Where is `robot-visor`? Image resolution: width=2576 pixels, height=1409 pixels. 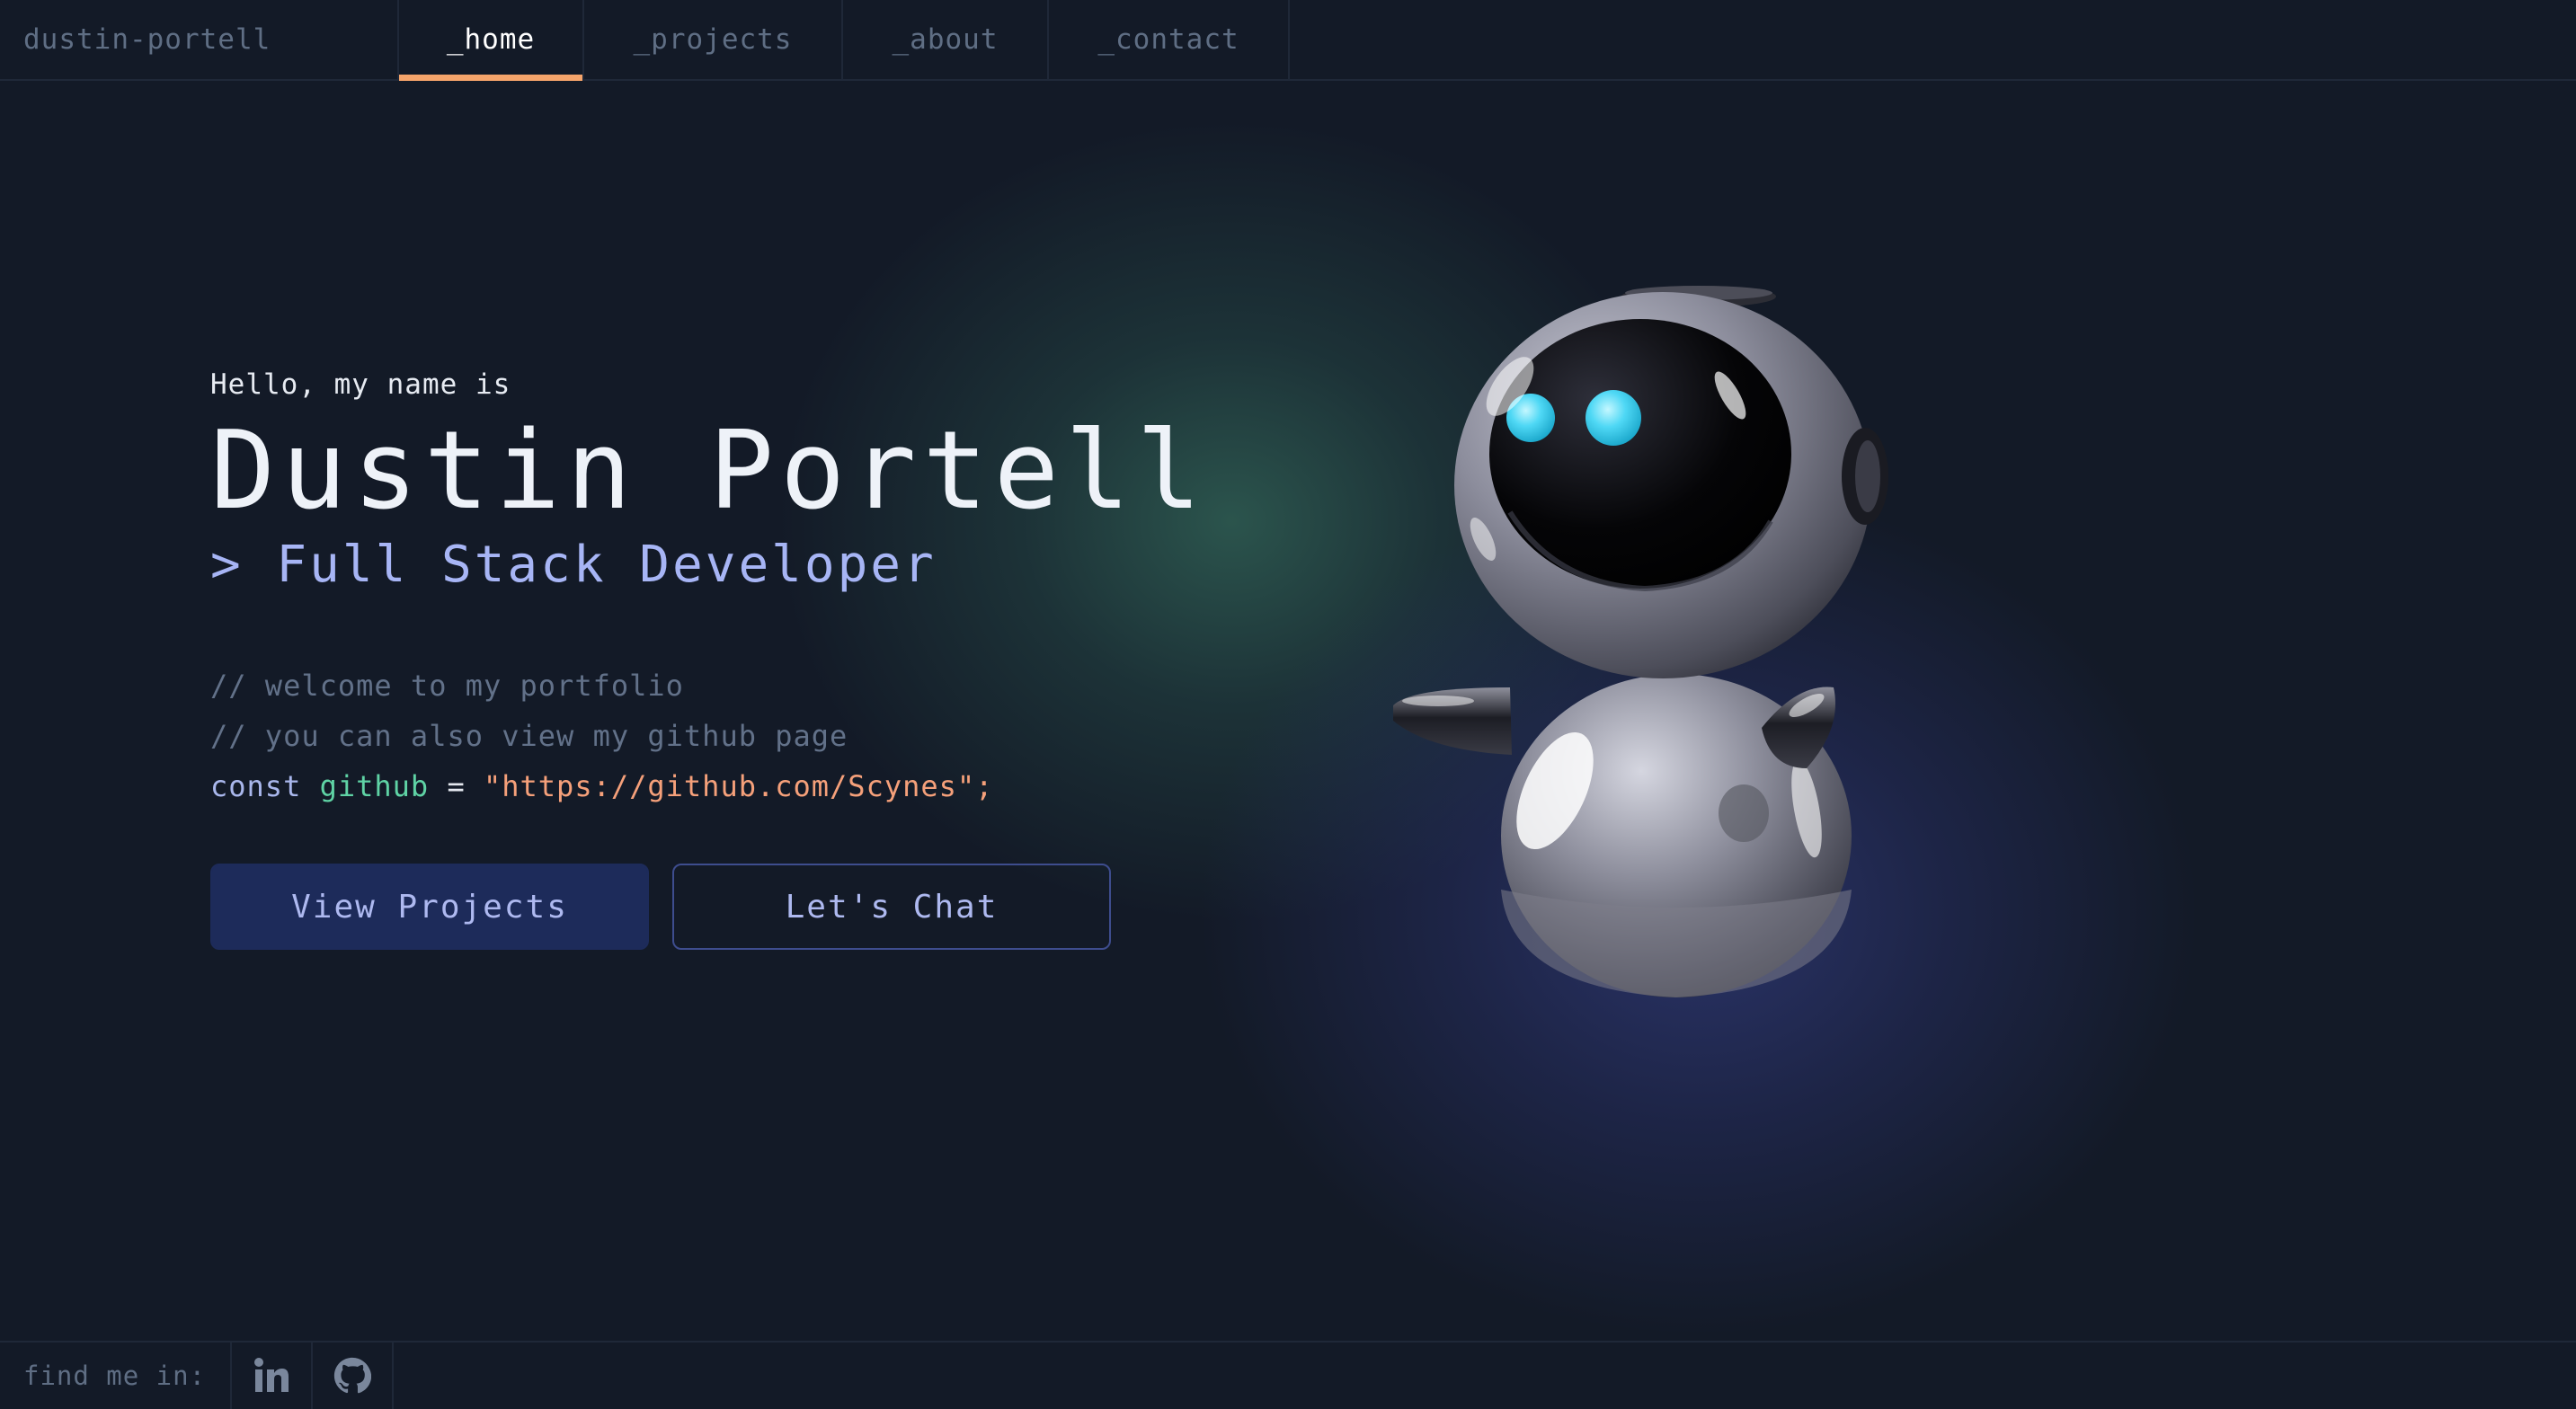
robot-visor is located at coordinates (1640, 454).